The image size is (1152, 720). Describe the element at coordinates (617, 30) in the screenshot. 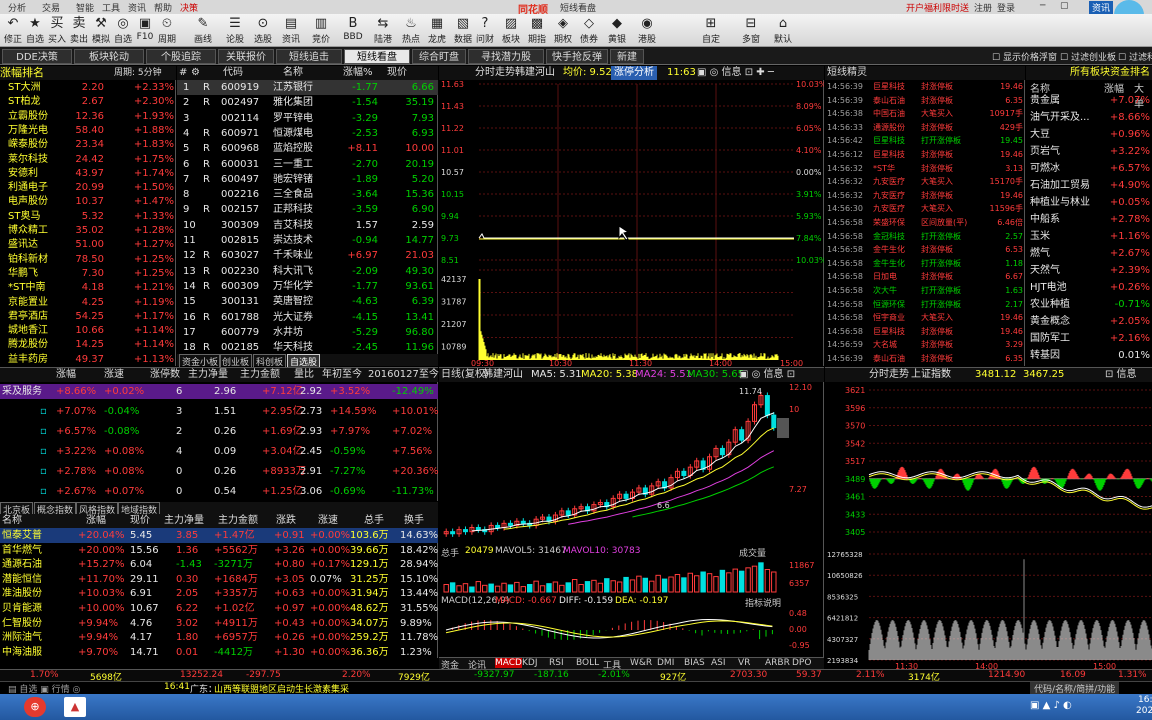

I see `toolbar-button: ◆ 黄银` at that location.